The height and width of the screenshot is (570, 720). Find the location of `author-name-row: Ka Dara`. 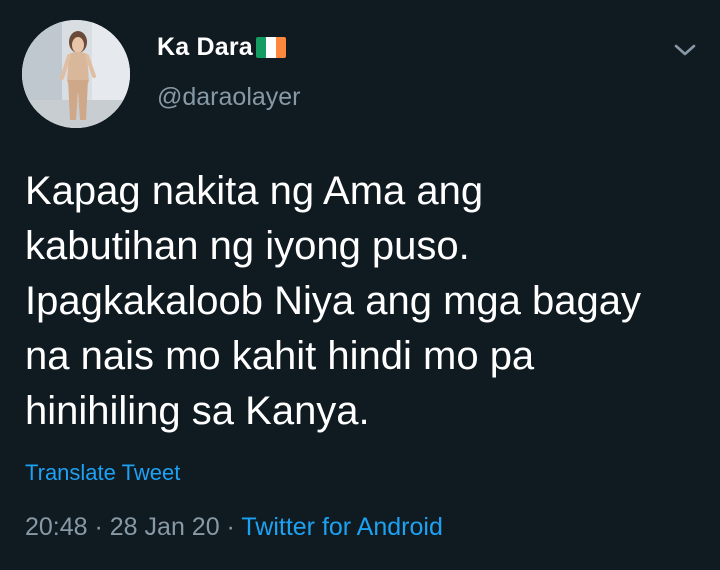

author-name-row: Ka Dara is located at coordinates (221, 47).